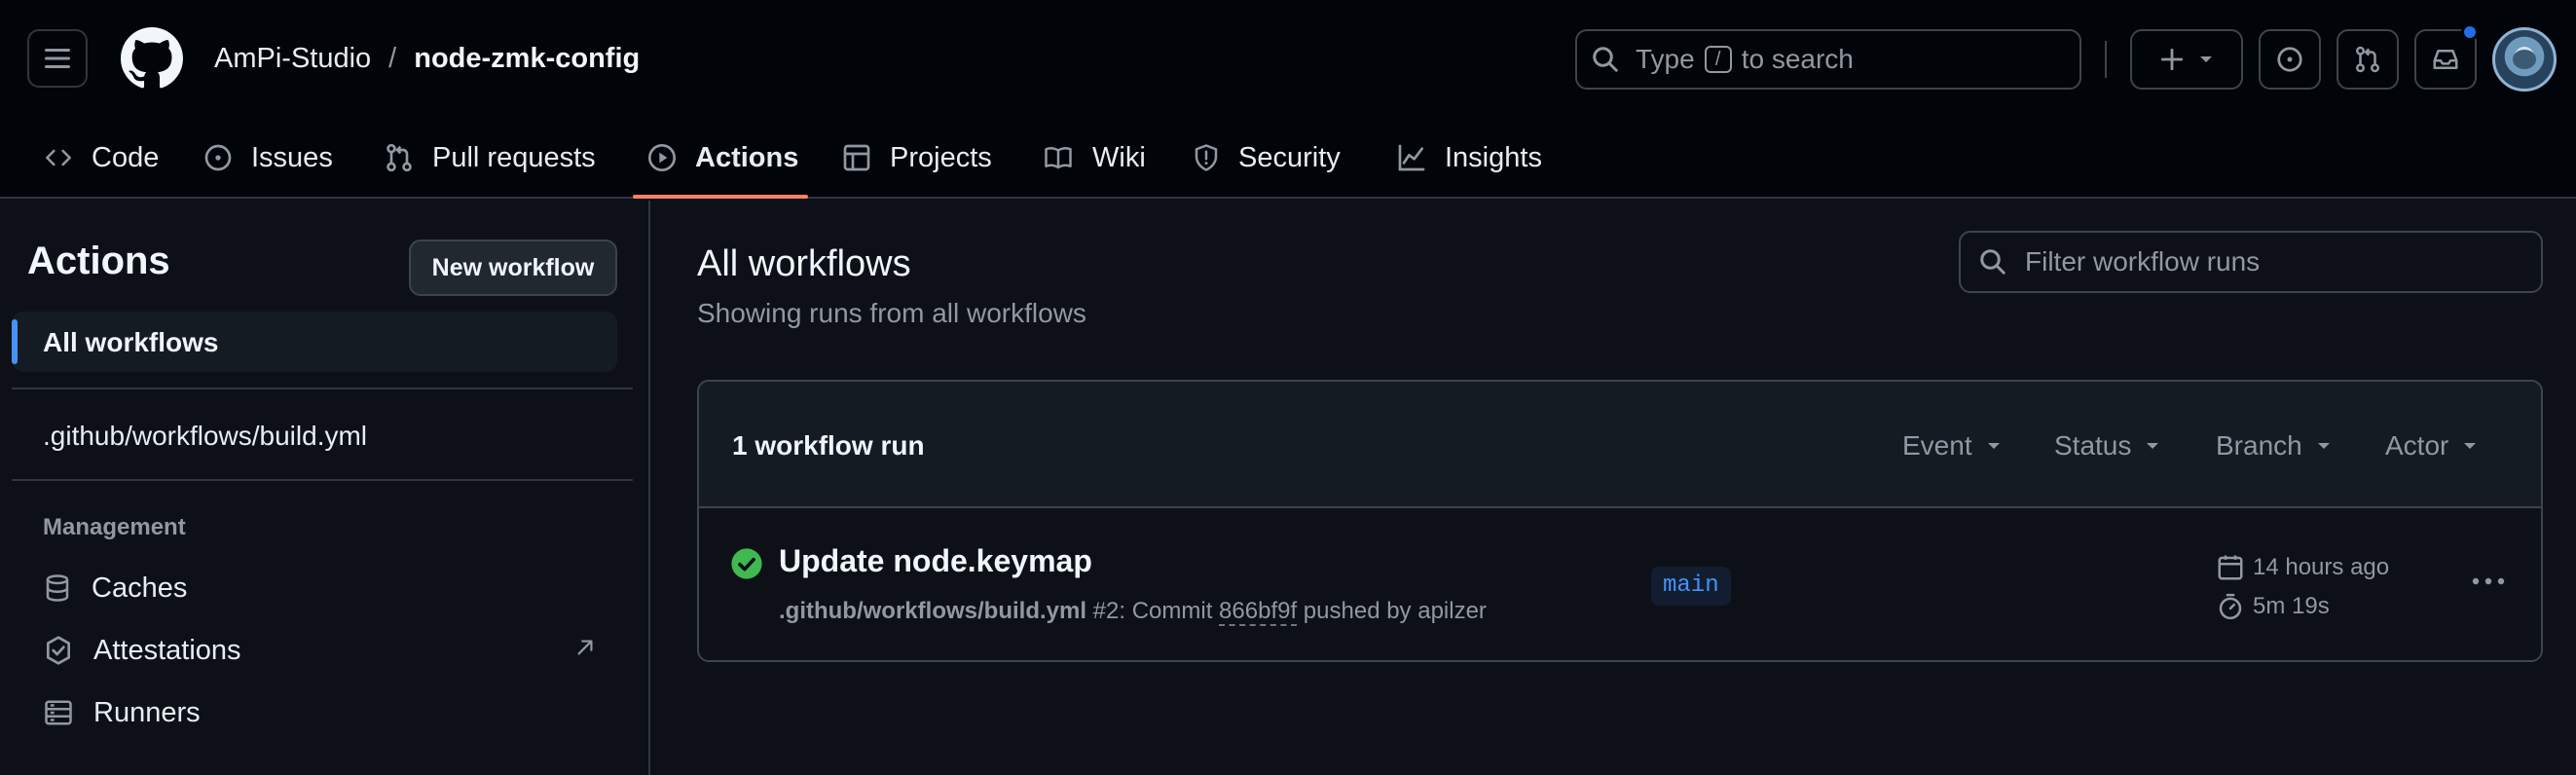 The image size is (2576, 775). Describe the element at coordinates (58, 158) in the screenshot. I see `code-icon` at that location.